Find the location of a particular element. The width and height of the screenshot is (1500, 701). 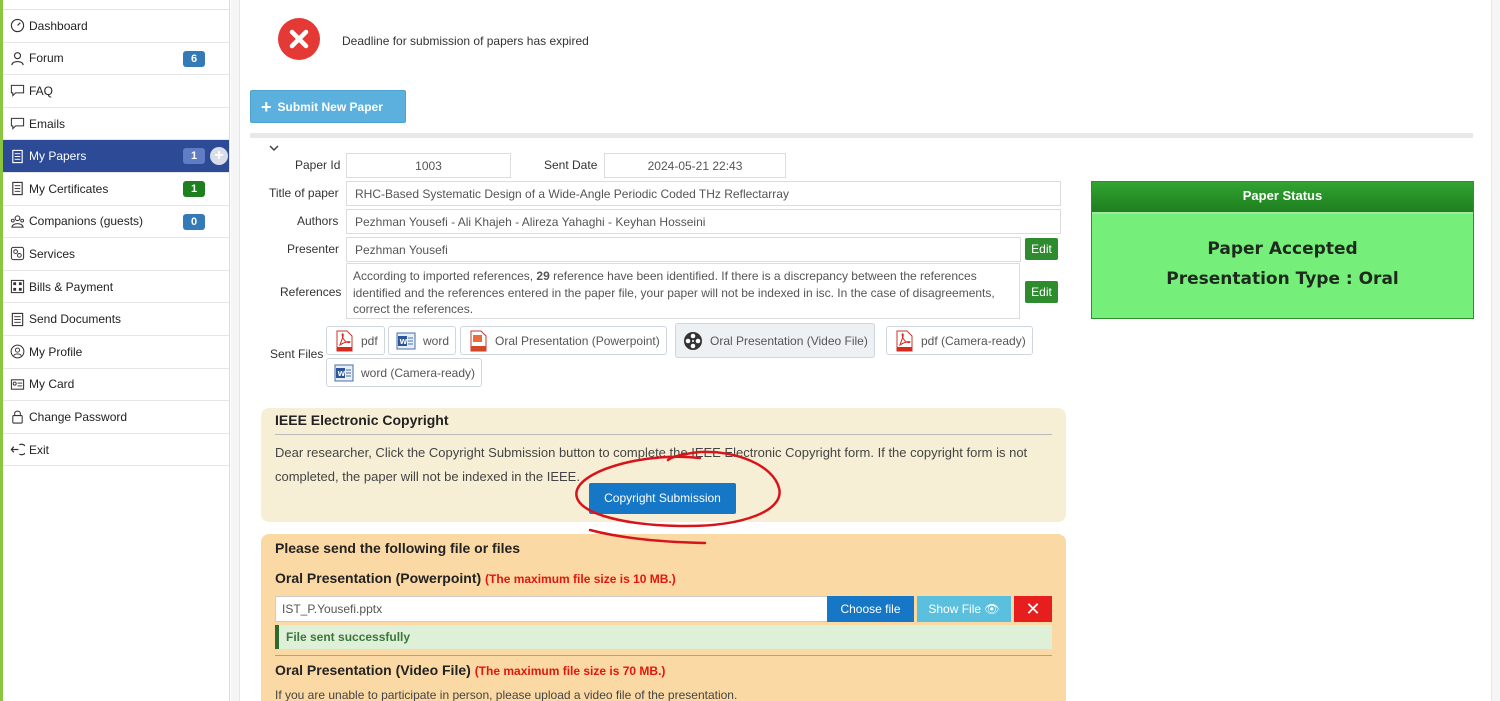

sidebar-item-forum: Forum 6 is located at coordinates (116, 59).